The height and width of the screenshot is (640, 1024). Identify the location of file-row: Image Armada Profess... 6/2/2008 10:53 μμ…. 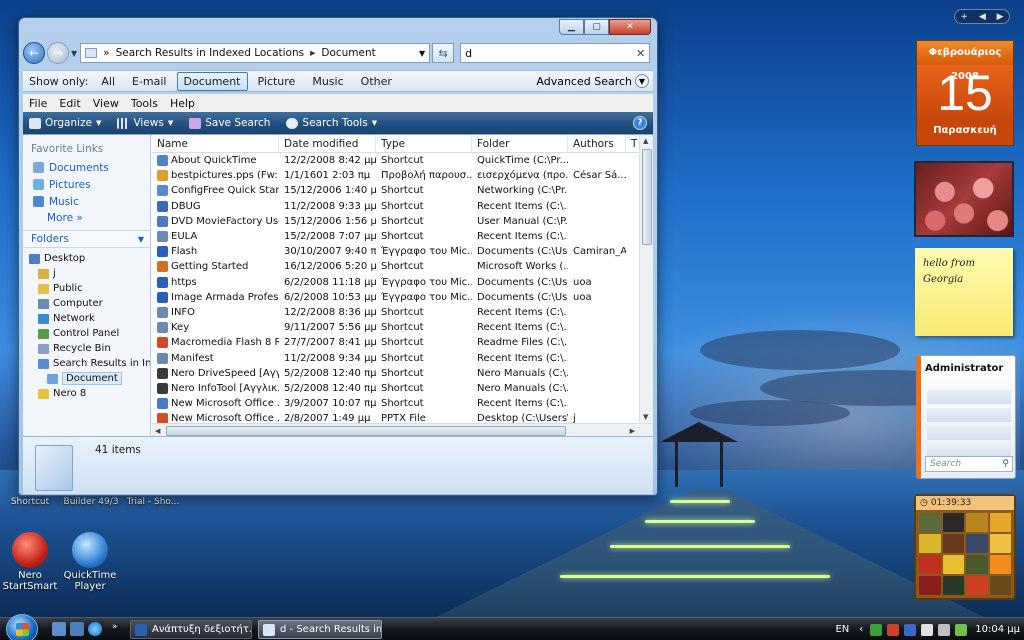
(402, 297).